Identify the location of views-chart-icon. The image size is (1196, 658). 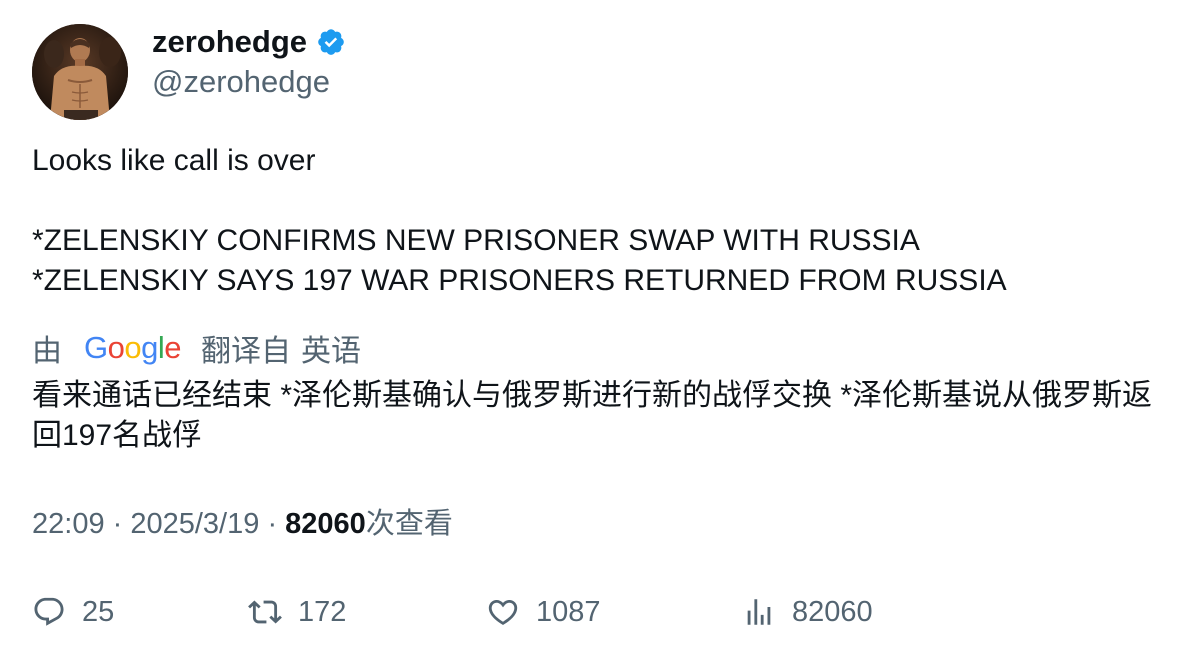
(759, 612).